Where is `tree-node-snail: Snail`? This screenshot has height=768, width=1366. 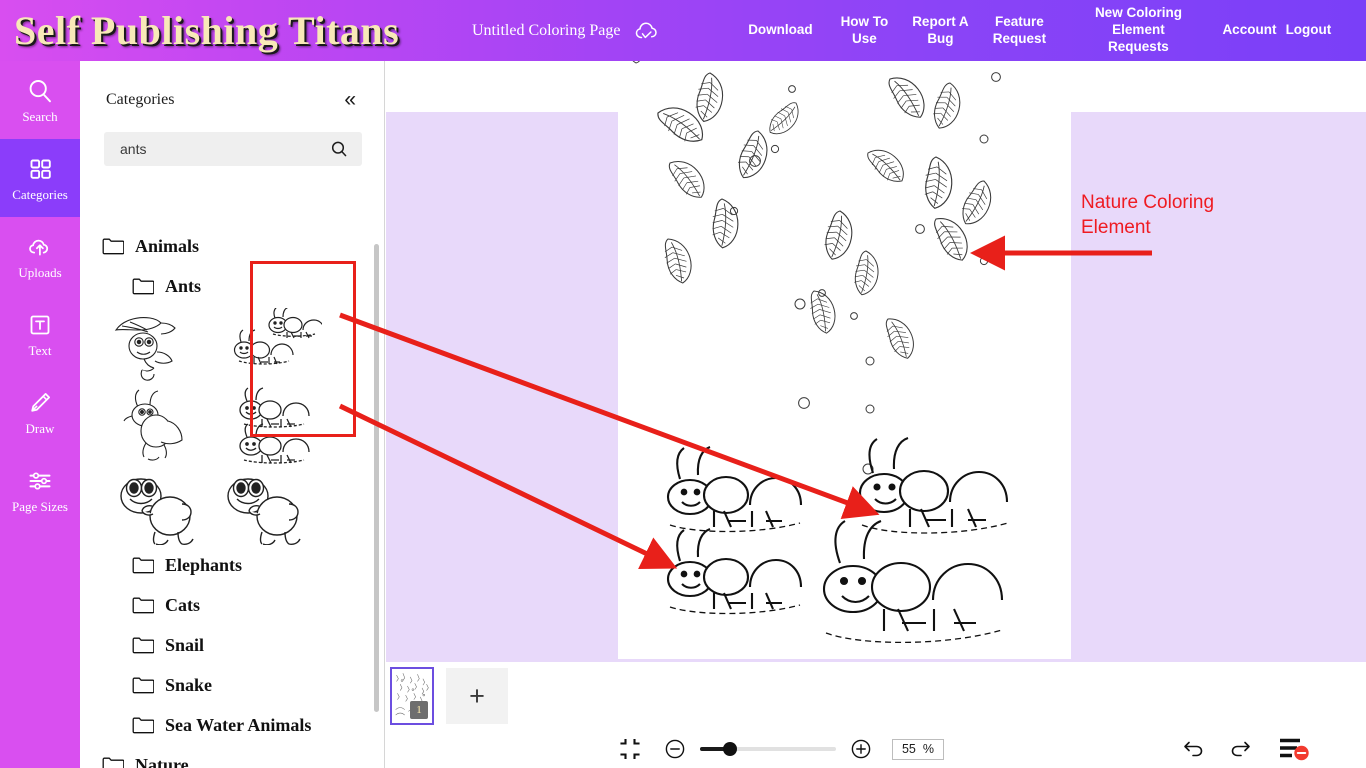
tree-node-snail: Snail is located at coordinates (232, 645).